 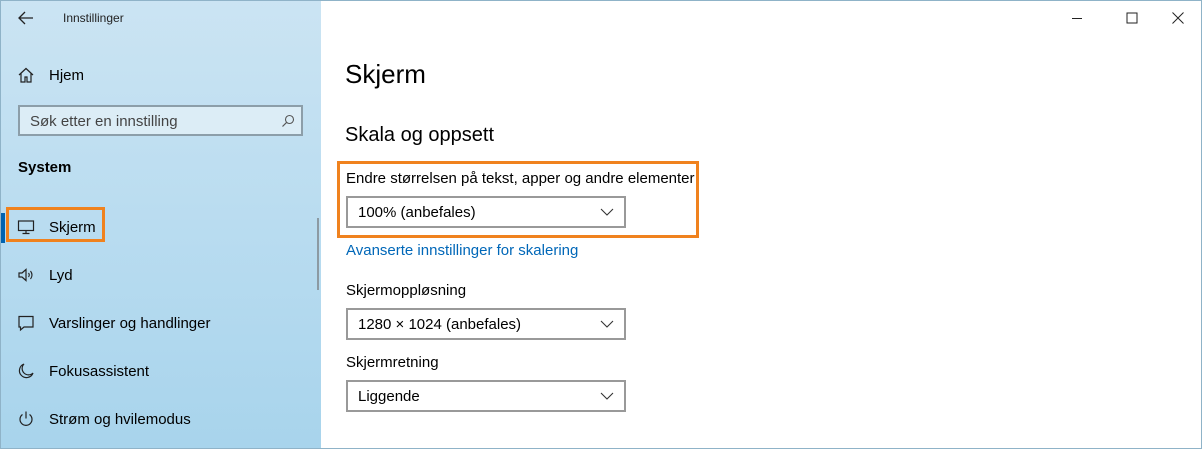 I want to click on minimize-icon, so click(x=1077, y=18).